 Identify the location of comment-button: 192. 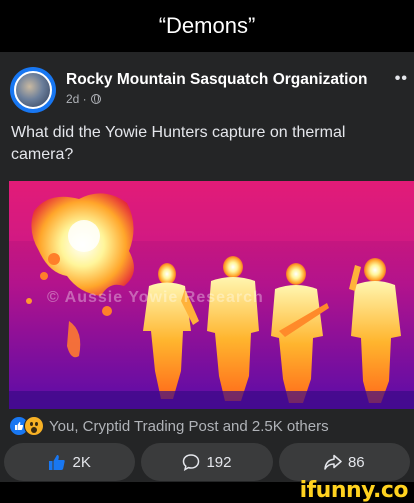
(207, 462).